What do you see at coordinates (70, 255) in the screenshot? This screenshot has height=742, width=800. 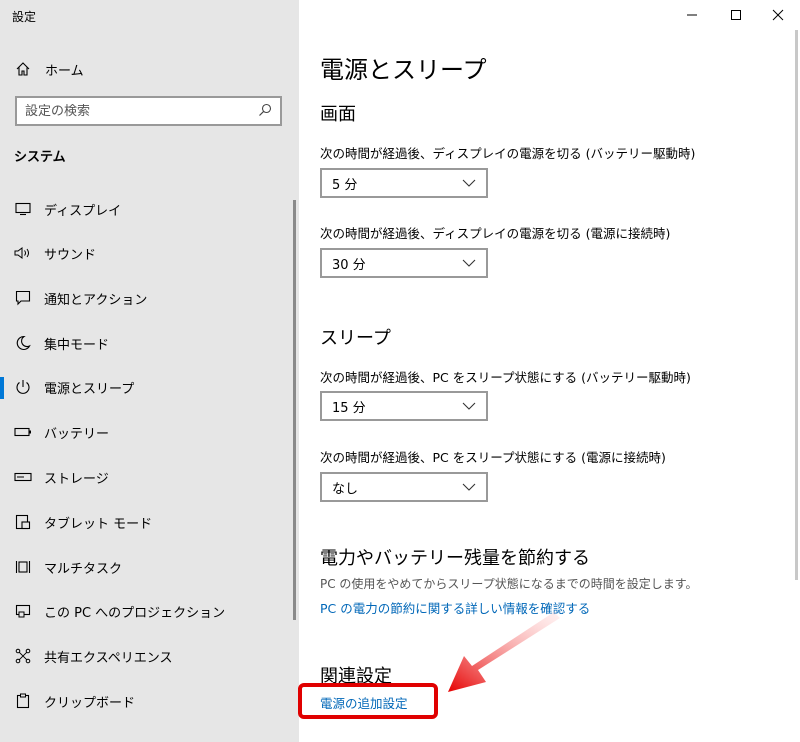 I see `sidebar-item-label: サウンド` at bounding box center [70, 255].